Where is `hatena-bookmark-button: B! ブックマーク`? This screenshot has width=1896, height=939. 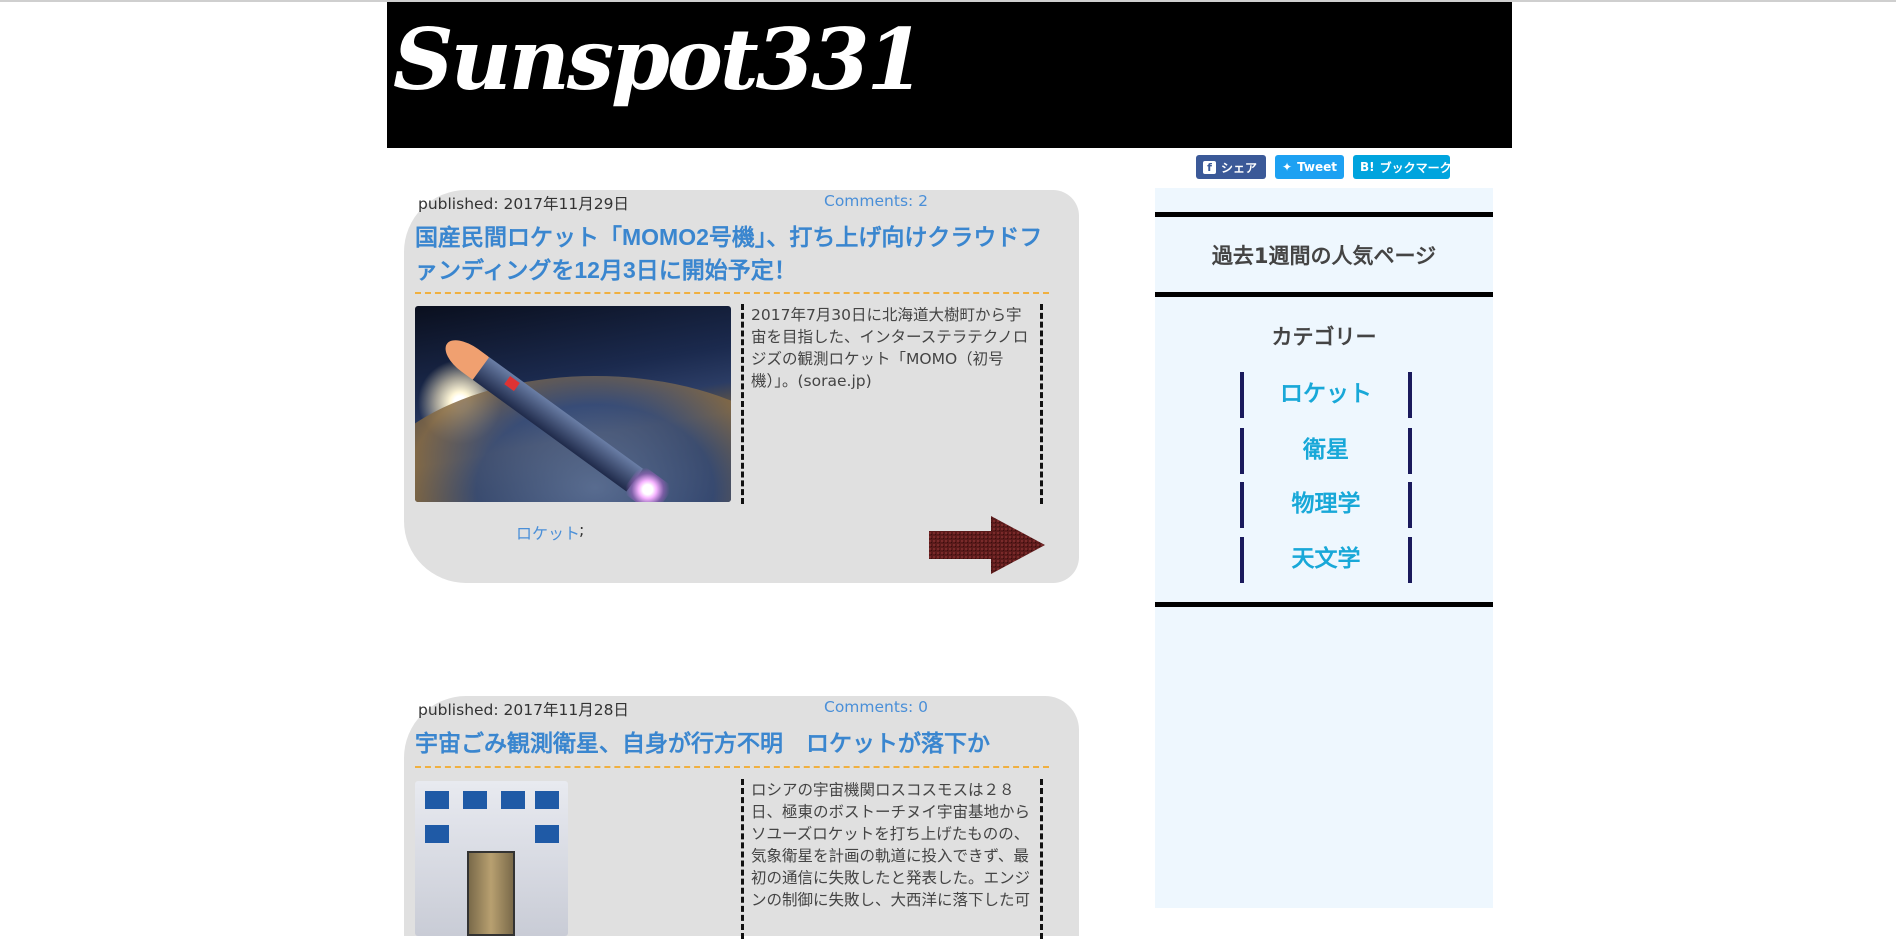
hatena-bookmark-button: B! ブックマーク is located at coordinates (1402, 167).